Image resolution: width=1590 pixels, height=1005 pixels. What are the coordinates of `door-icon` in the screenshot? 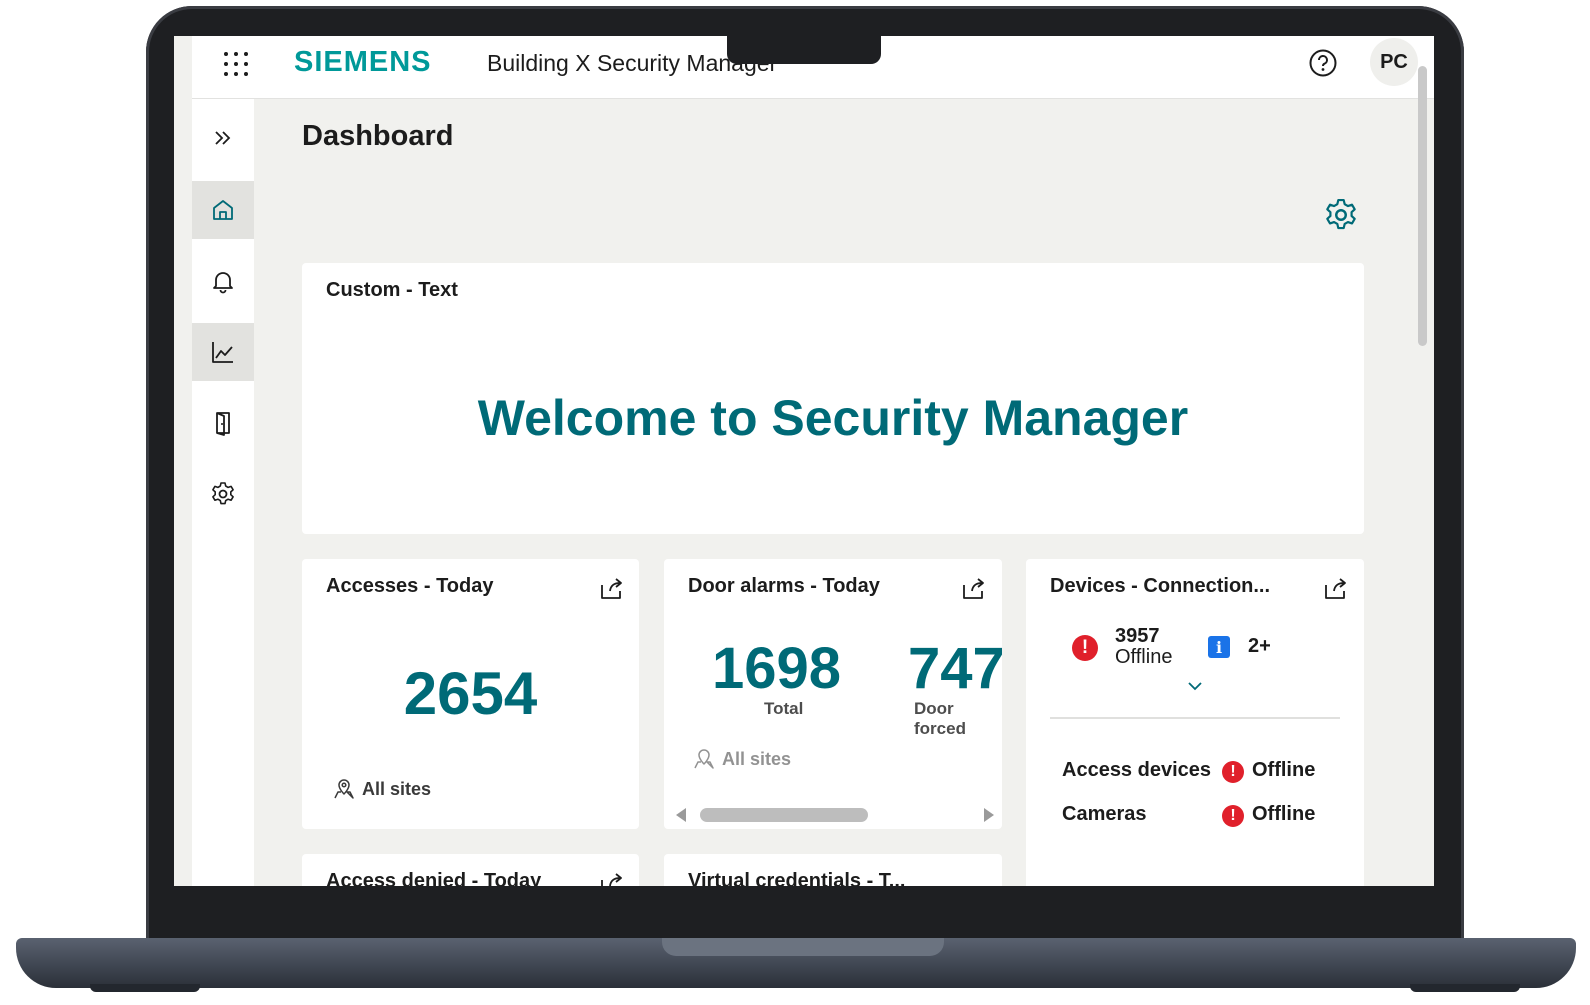 It's located at (223, 424).